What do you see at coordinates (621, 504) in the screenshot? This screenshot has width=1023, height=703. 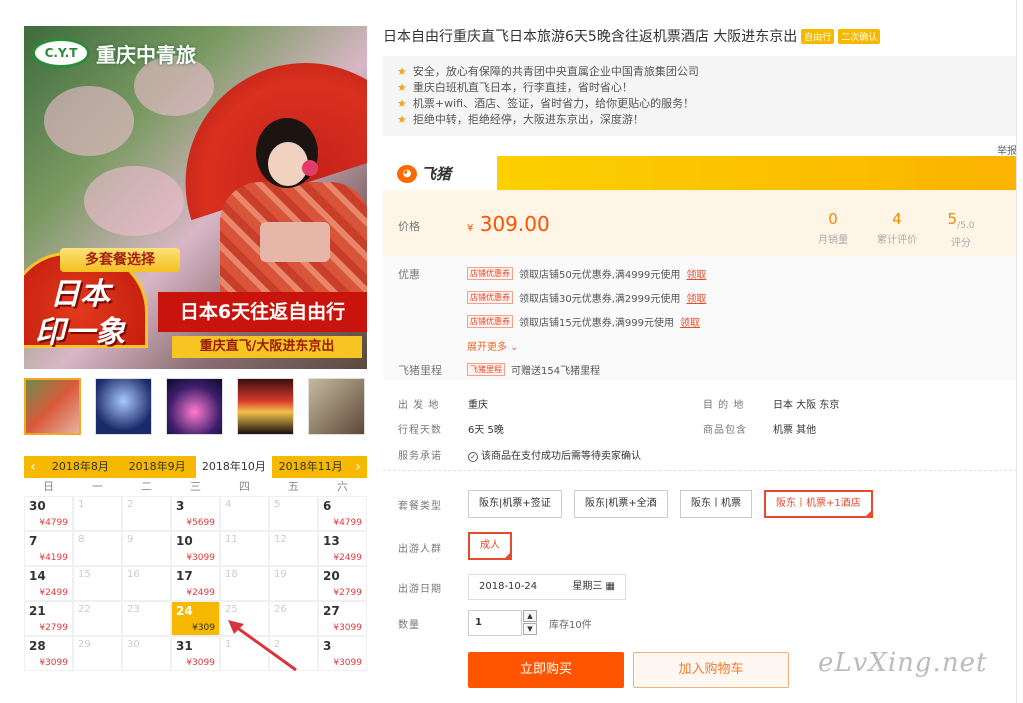 I see `package-option: 阪东|机票+全酒` at bounding box center [621, 504].